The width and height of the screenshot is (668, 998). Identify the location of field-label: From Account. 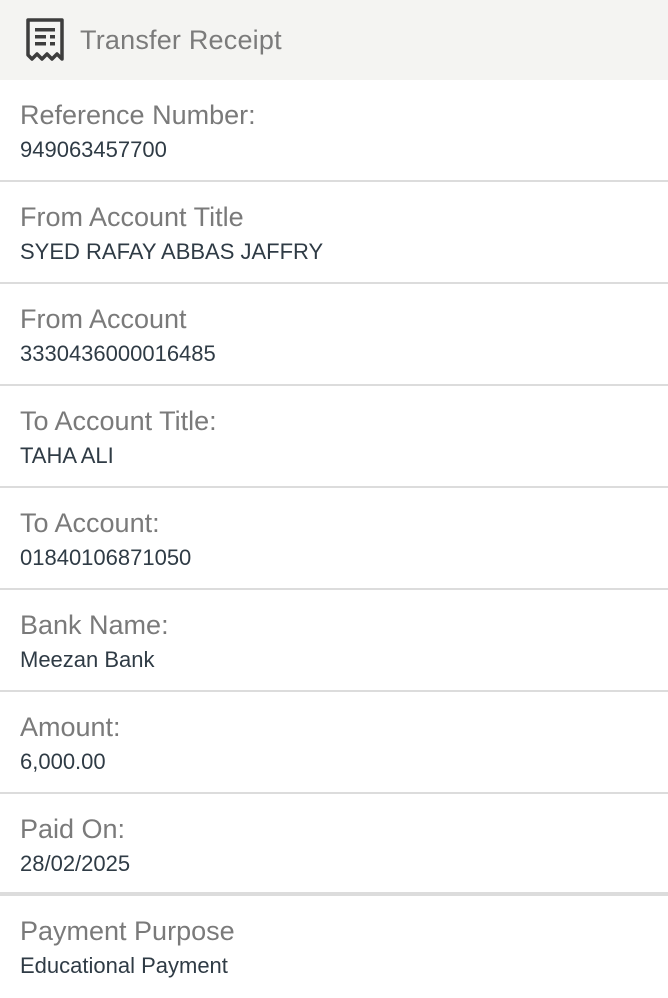
(103, 319).